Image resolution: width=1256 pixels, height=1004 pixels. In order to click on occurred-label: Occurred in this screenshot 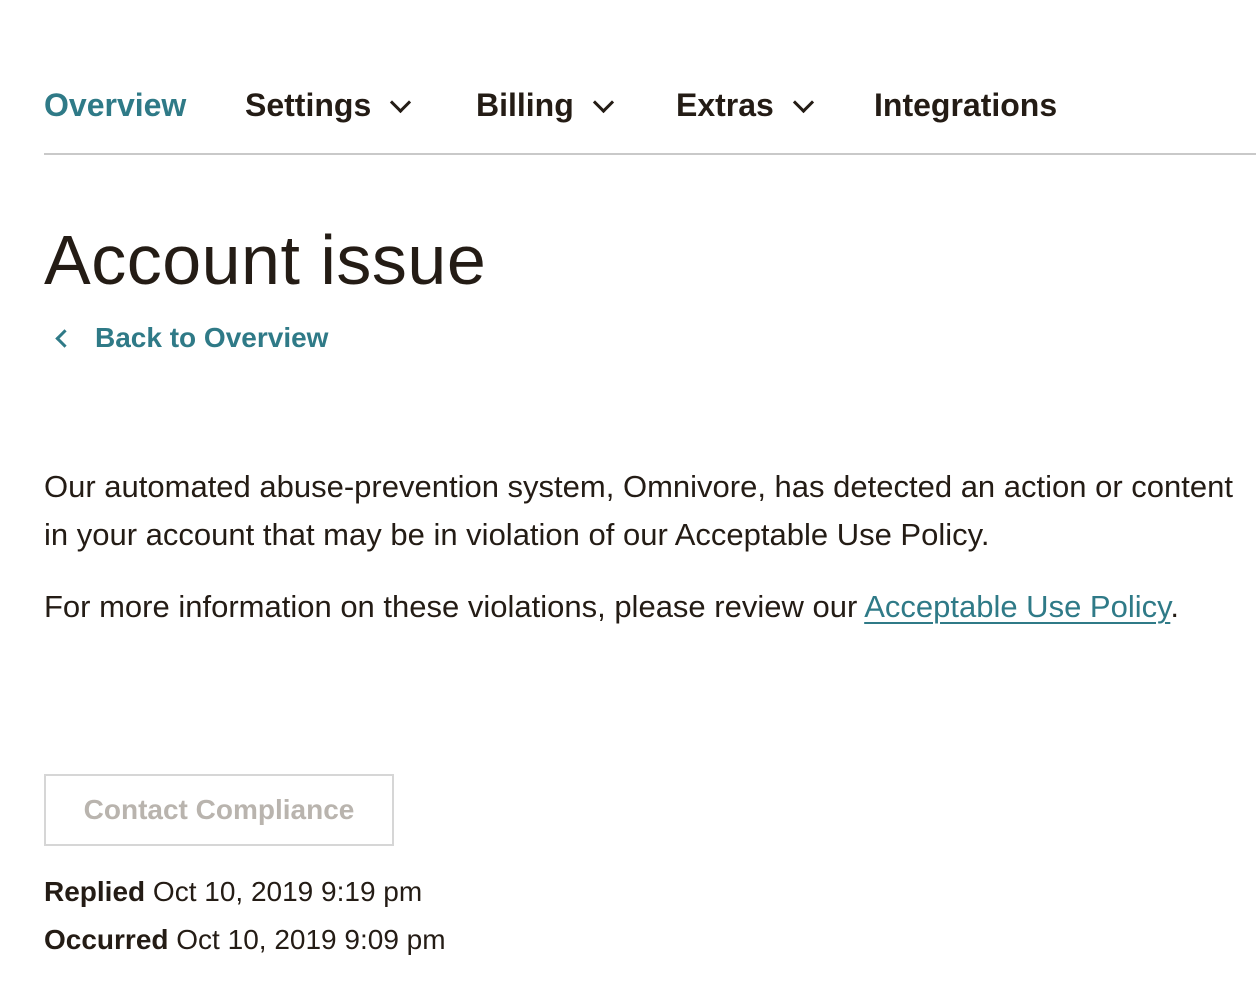, I will do `click(106, 939)`.